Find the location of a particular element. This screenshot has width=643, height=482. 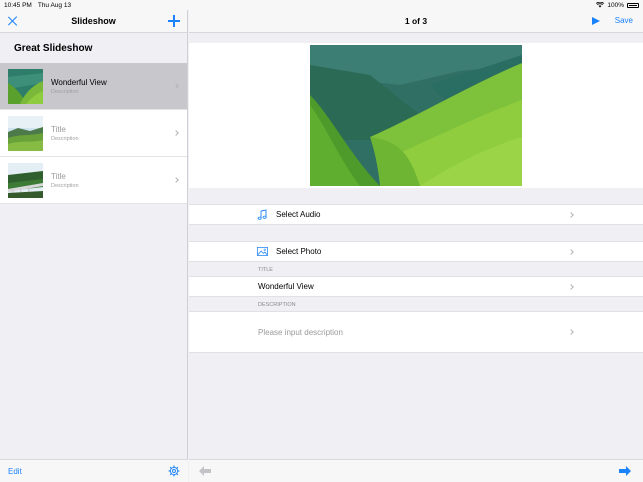

select-audio-row: Select Audio is located at coordinates (416, 214).